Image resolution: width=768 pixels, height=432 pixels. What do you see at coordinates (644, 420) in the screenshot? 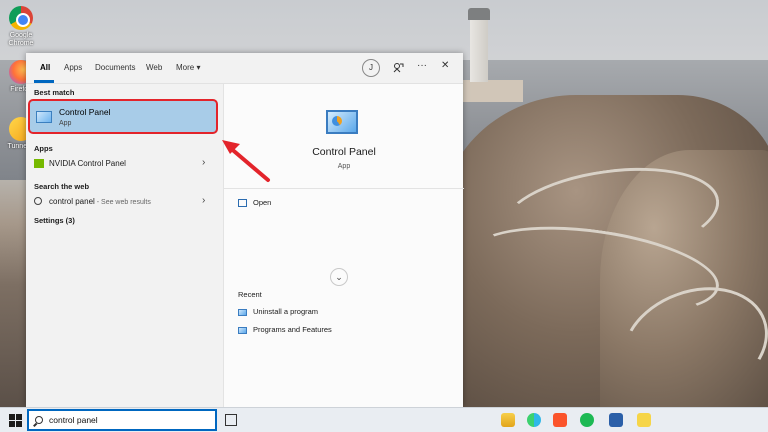
I see `sticky-notes-icon` at bounding box center [644, 420].